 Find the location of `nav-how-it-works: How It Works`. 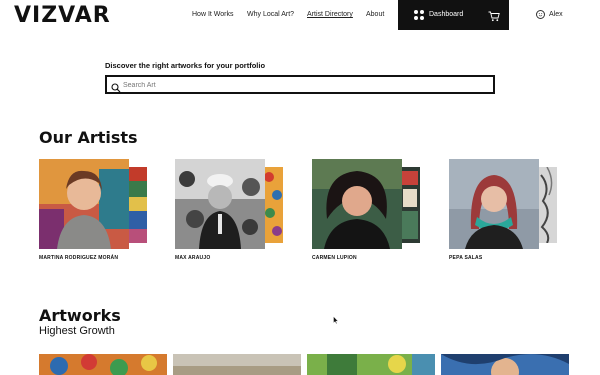

nav-how-it-works: How It Works is located at coordinates (213, 14).